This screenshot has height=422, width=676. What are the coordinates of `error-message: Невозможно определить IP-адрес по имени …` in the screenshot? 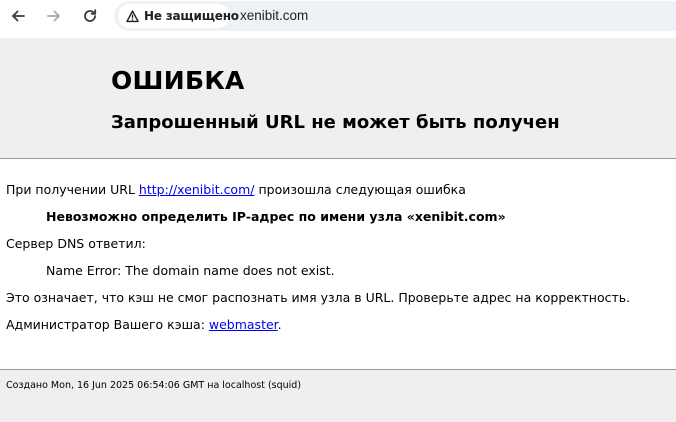 It's located at (276, 216).